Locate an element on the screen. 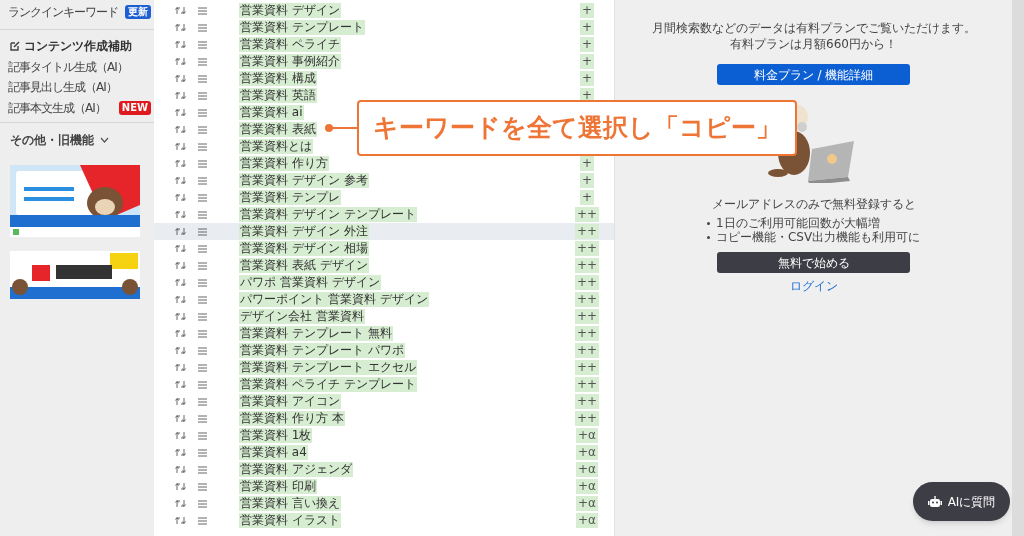  keyword-text: 営業資料 印刷 is located at coordinates (278, 486).